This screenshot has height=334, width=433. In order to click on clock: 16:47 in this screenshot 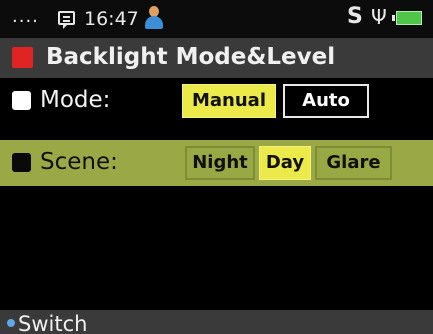, I will do `click(111, 19)`.